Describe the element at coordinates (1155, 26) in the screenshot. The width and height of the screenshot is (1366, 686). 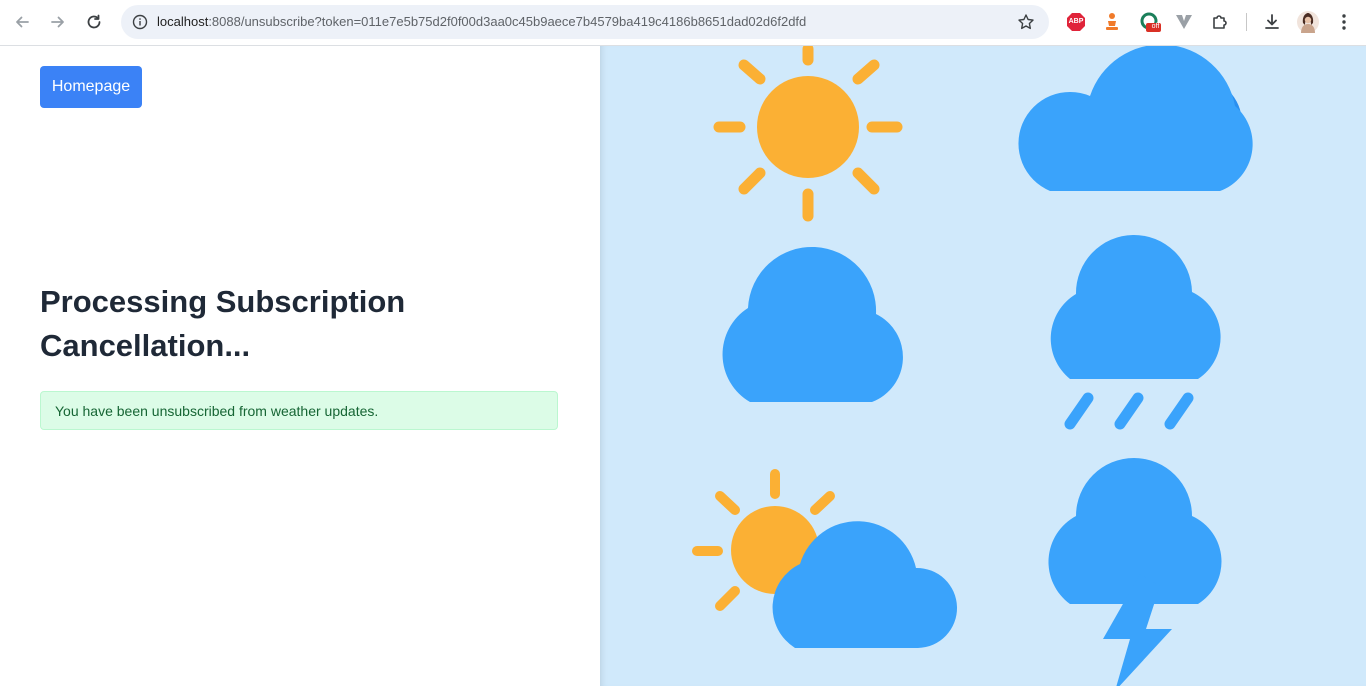
I see `off-badge: off` at that location.